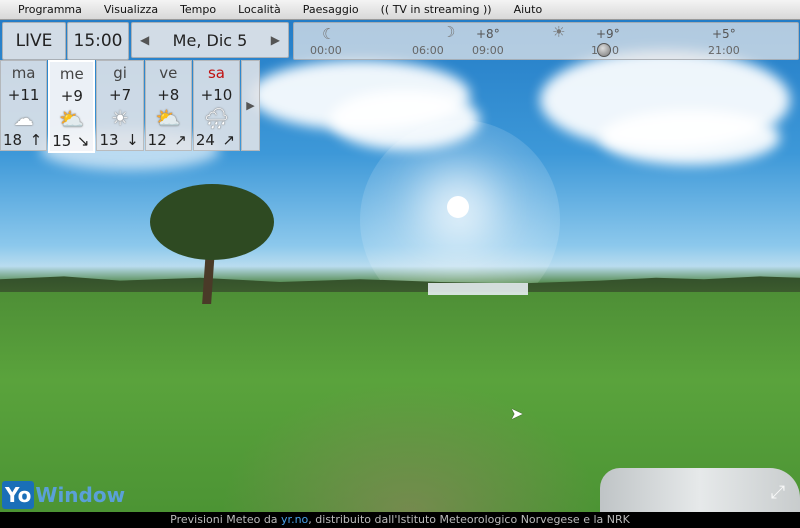 The height and width of the screenshot is (528, 800). I want to click on day-name: me, so click(71, 74).